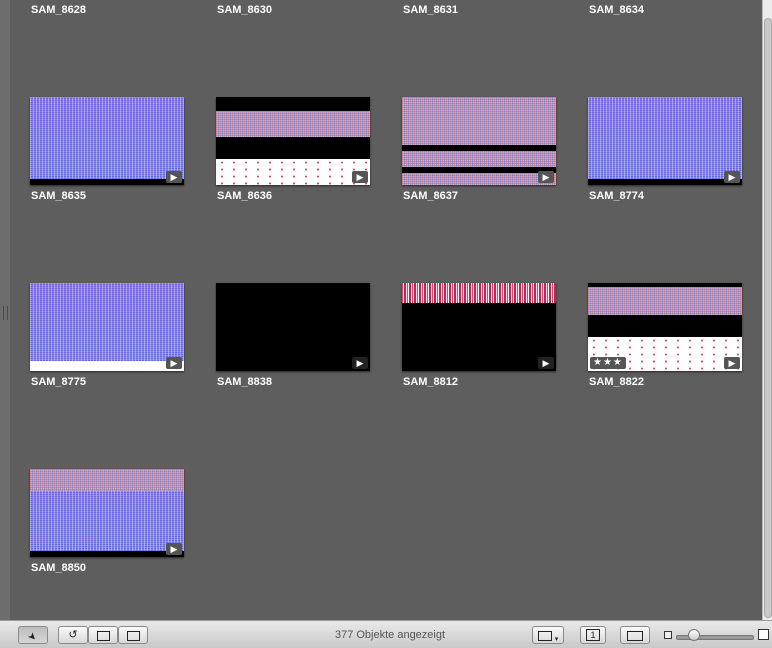  I want to click on rotate-button: ↺, so click(73, 635).